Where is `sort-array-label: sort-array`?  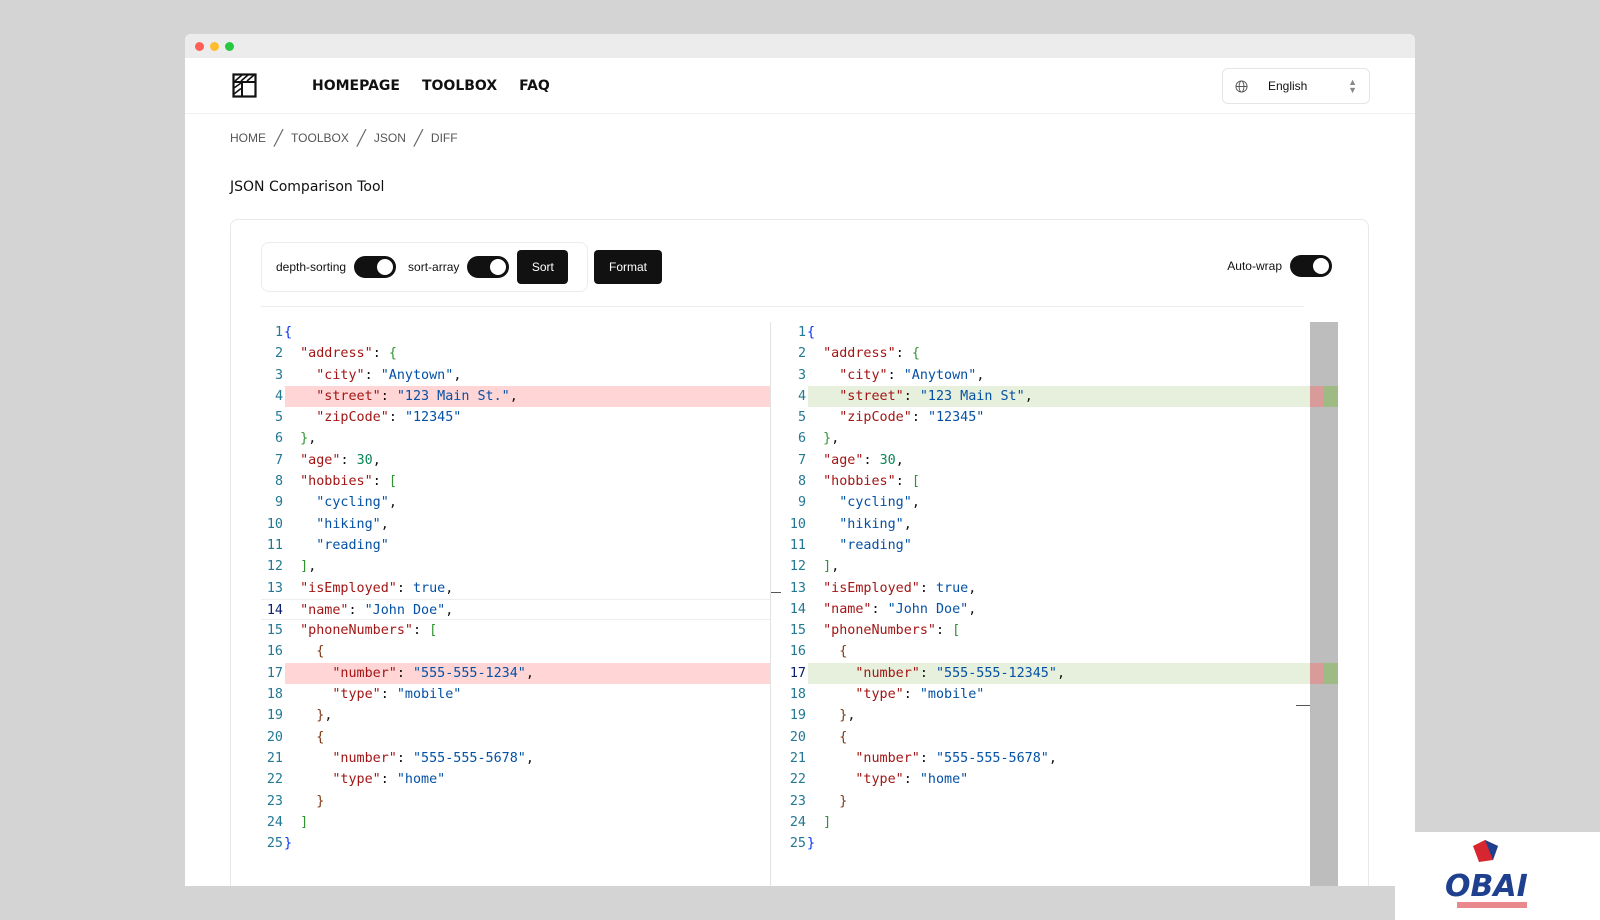 sort-array-label: sort-array is located at coordinates (434, 267).